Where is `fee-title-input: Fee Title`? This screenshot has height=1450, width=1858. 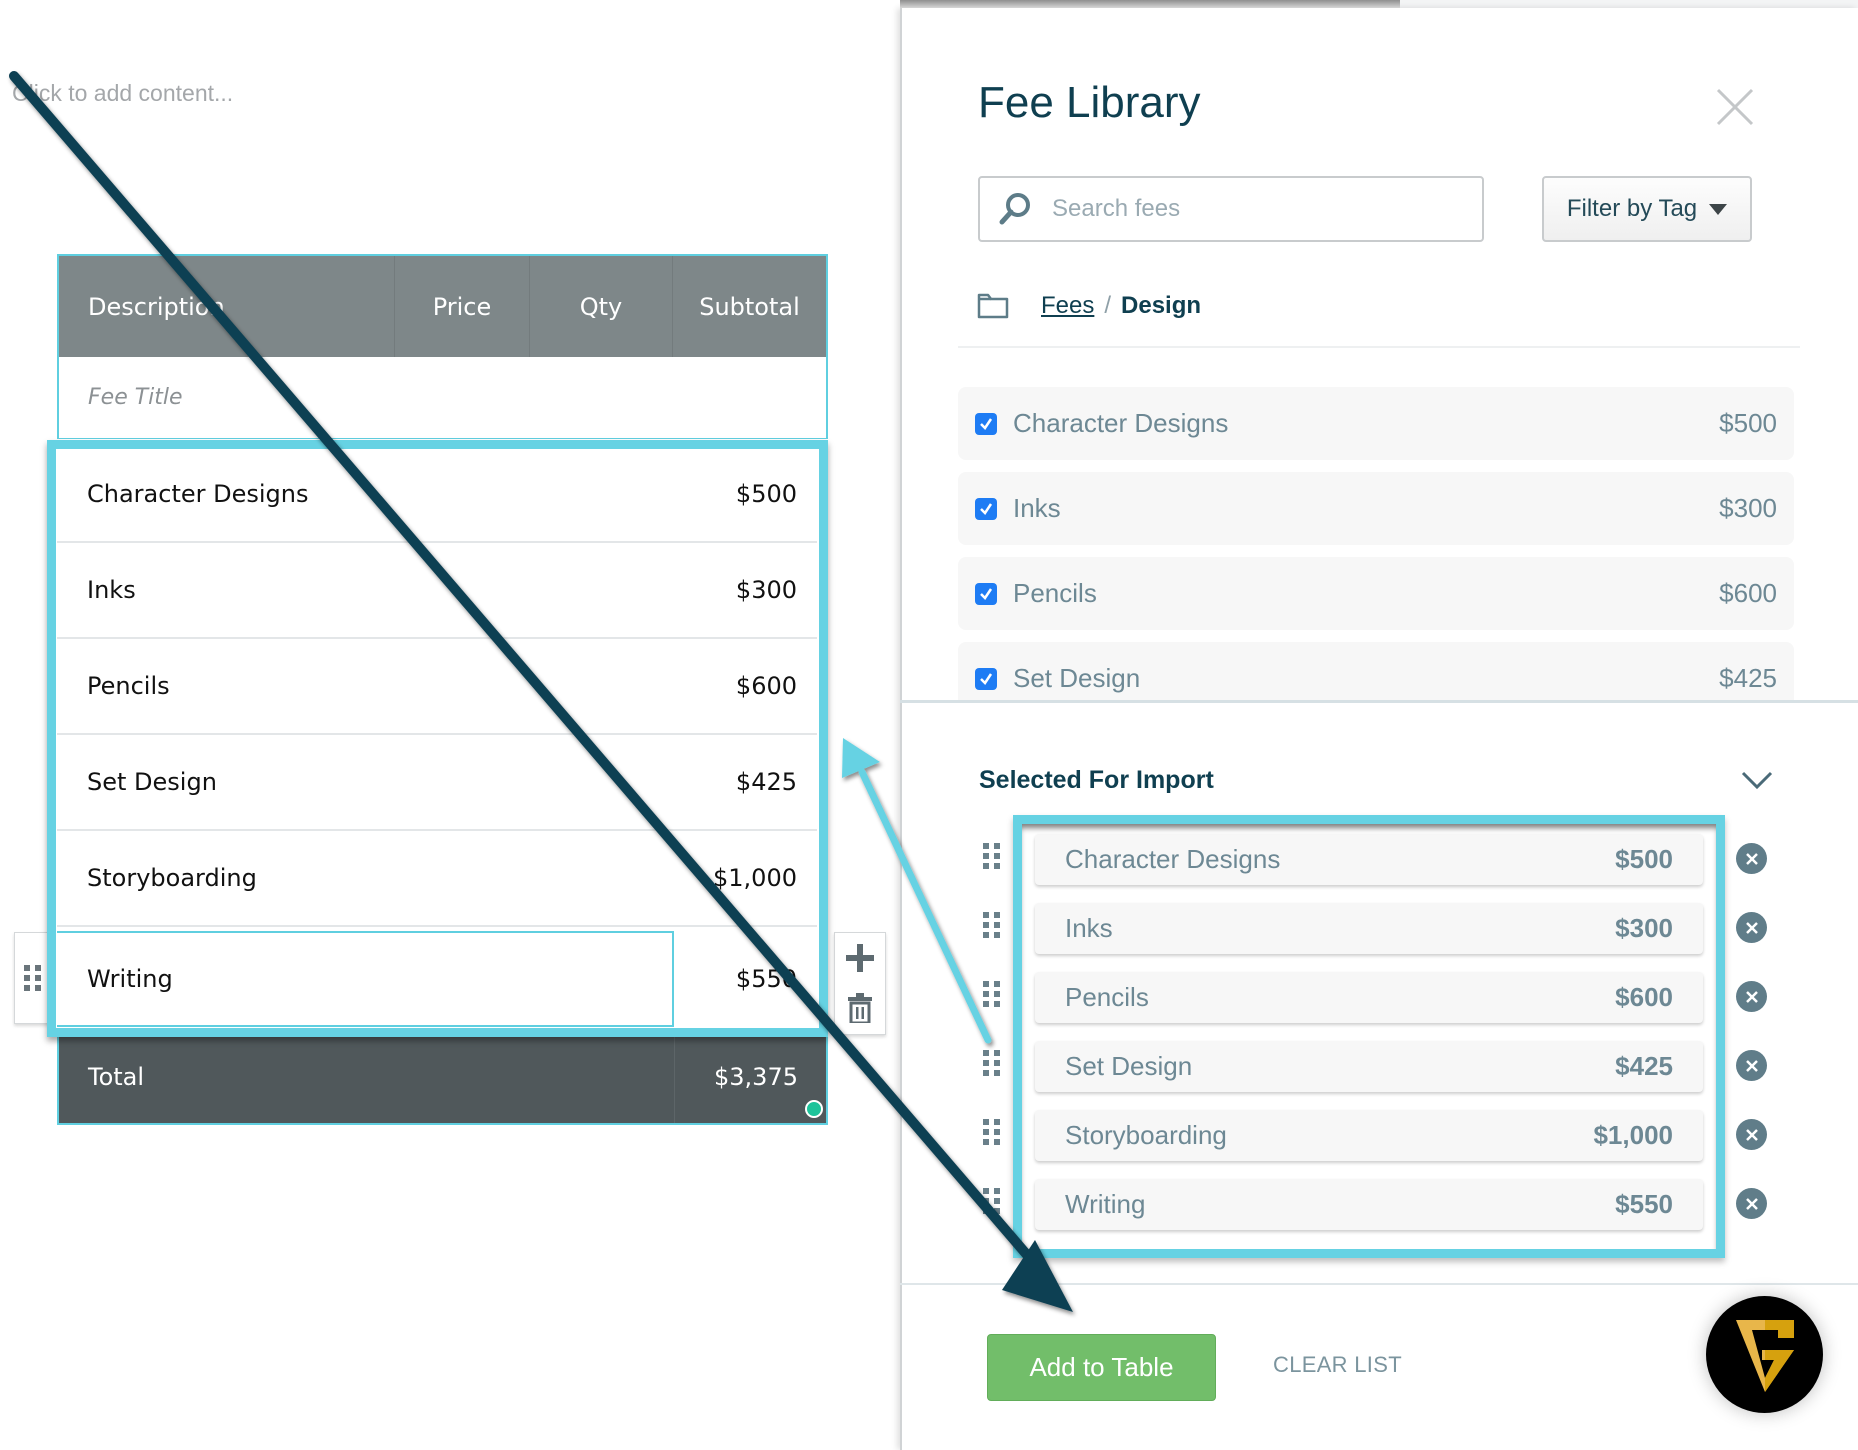 fee-title-input: Fee Title is located at coordinates (442, 398).